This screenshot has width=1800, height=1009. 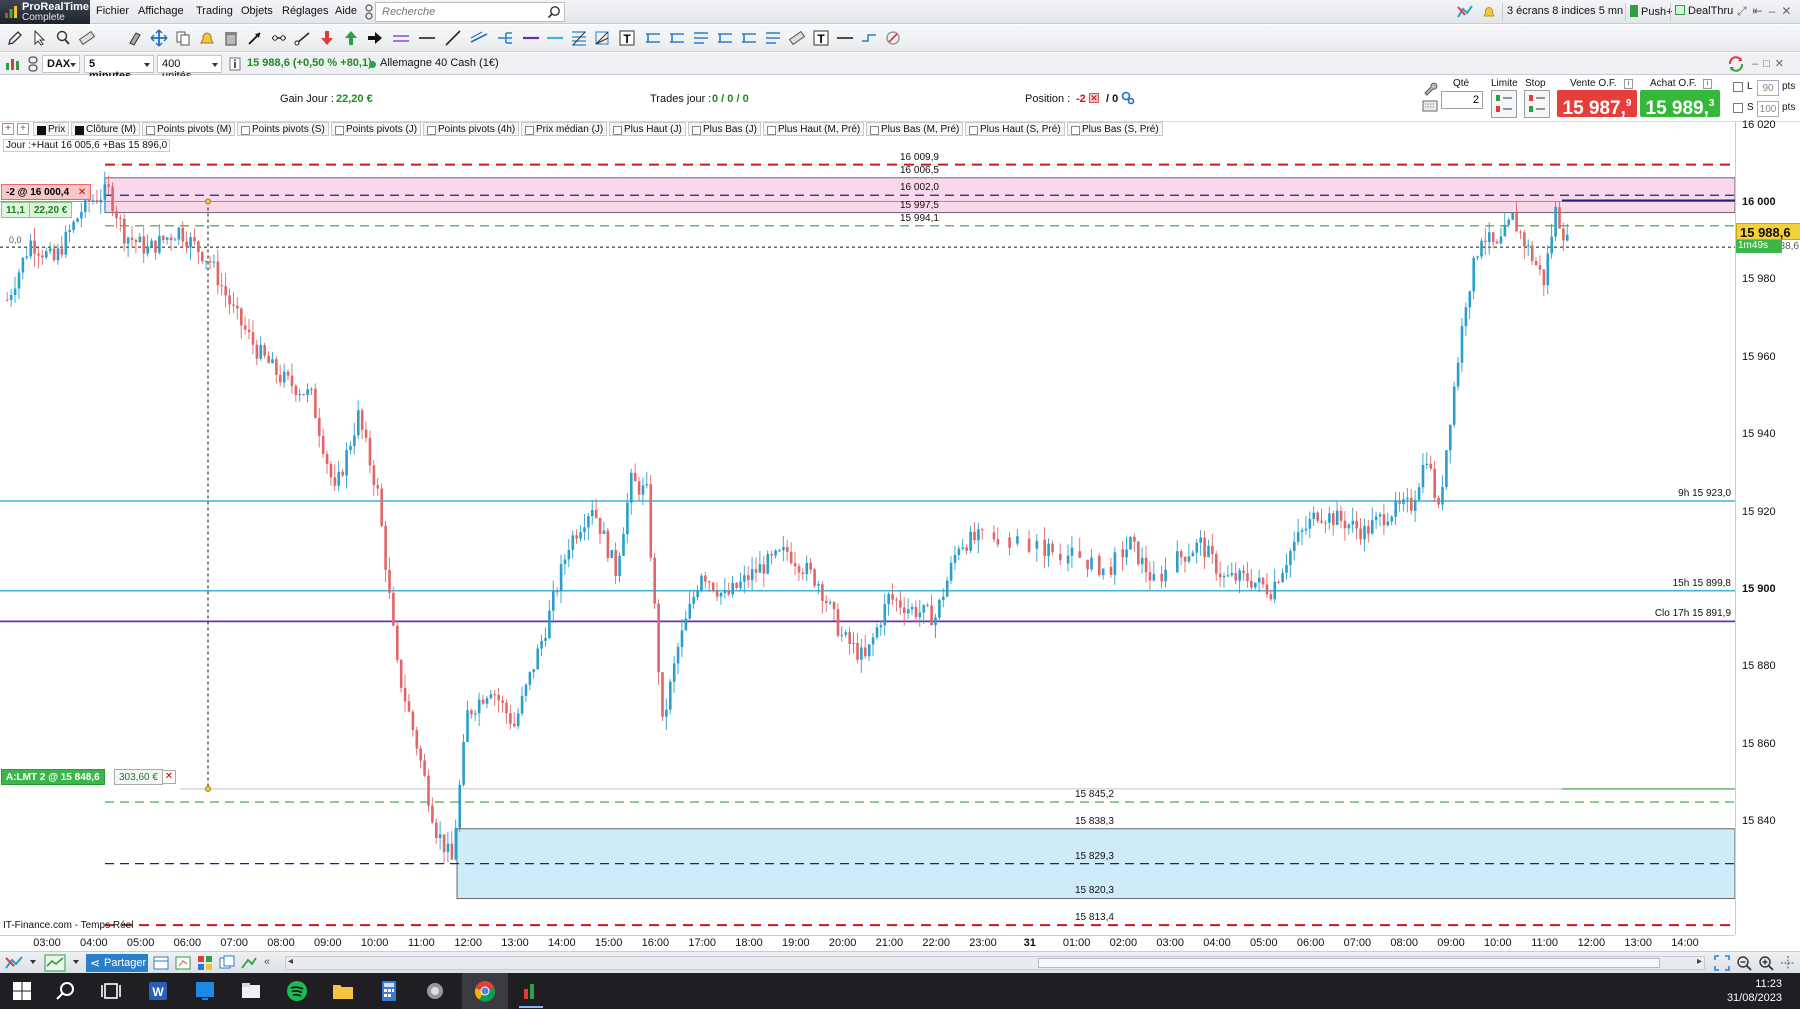 I want to click on indicator-toggle: Points pivots (4h), so click(x=471, y=129).